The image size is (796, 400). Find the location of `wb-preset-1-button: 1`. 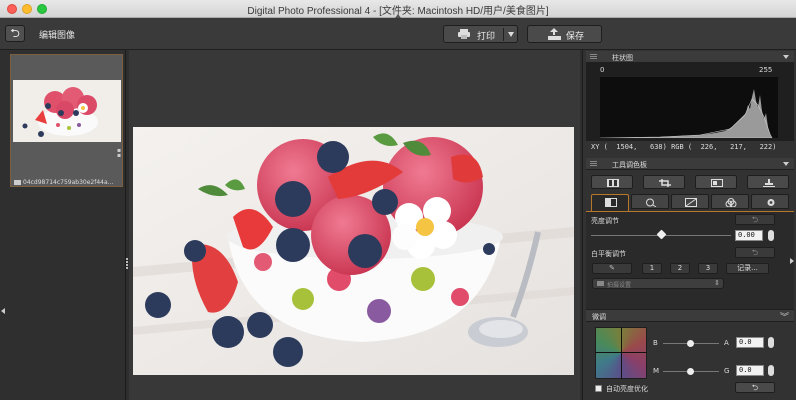

wb-preset-1-button: 1 is located at coordinates (652, 268).